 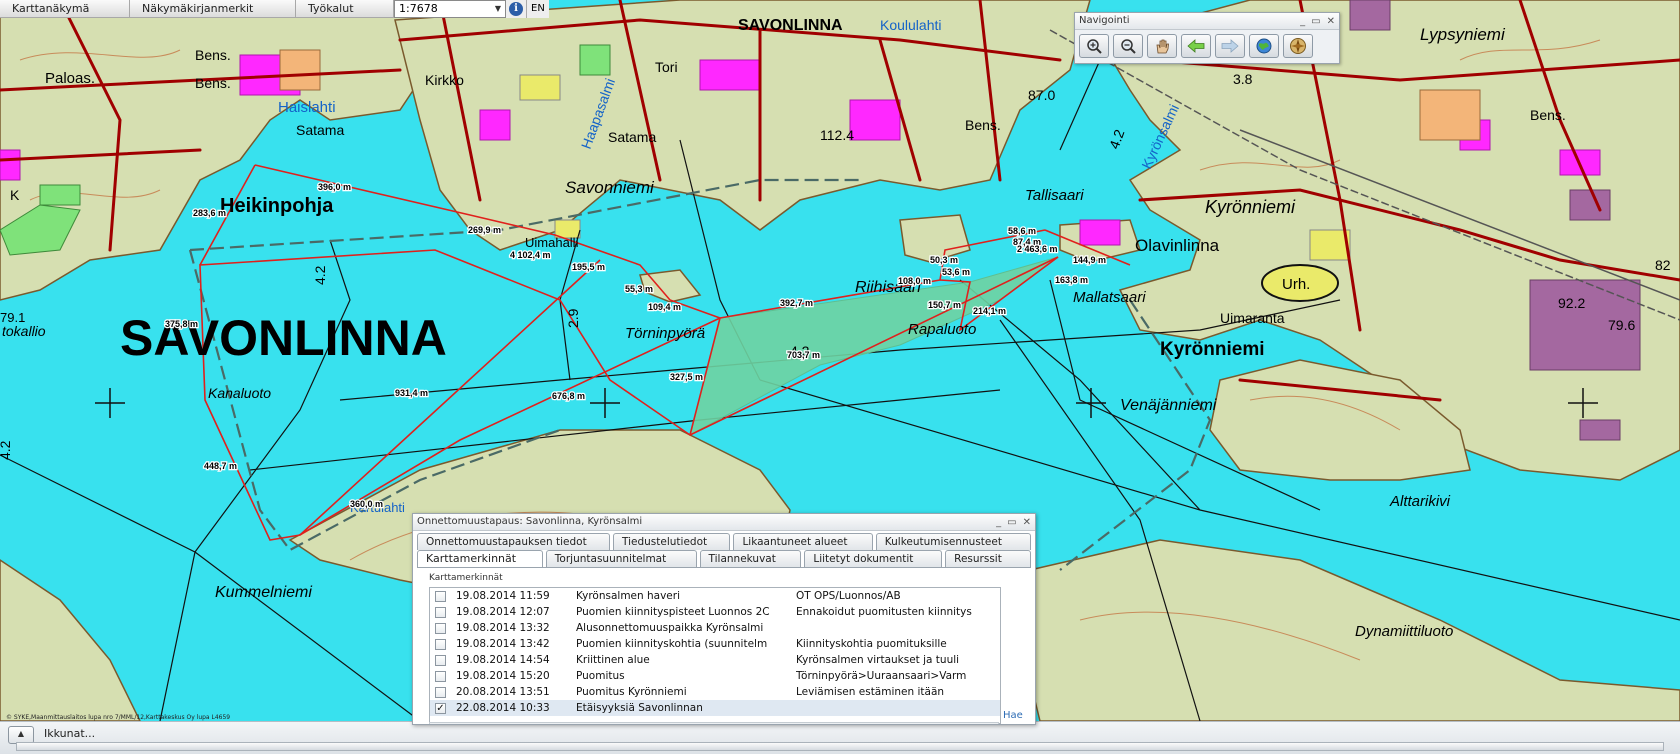 What do you see at coordinates (15, 195) in the screenshot?
I see `label-k: K` at bounding box center [15, 195].